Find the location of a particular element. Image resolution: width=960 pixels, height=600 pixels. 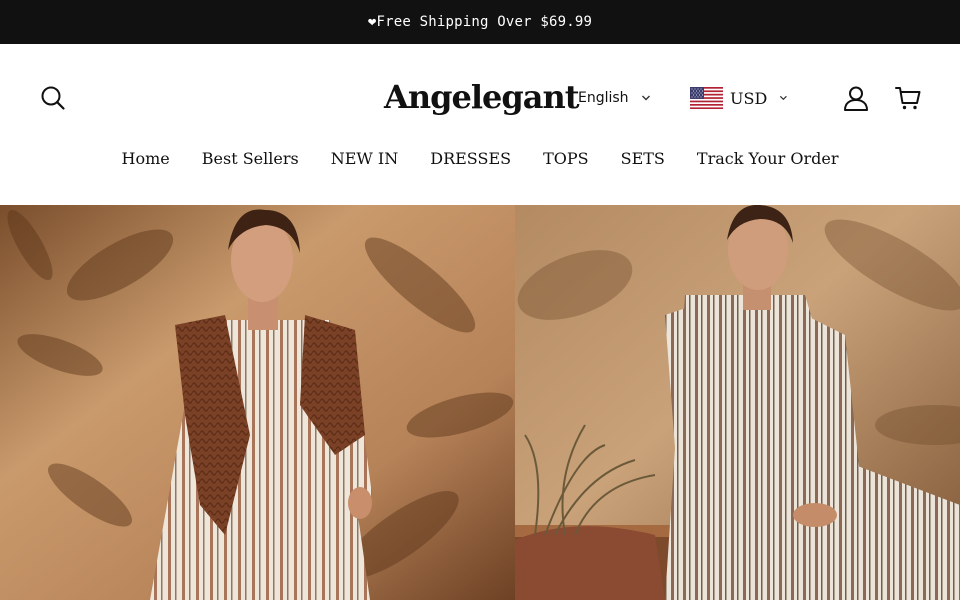

search-icon is located at coordinates (53, 98).